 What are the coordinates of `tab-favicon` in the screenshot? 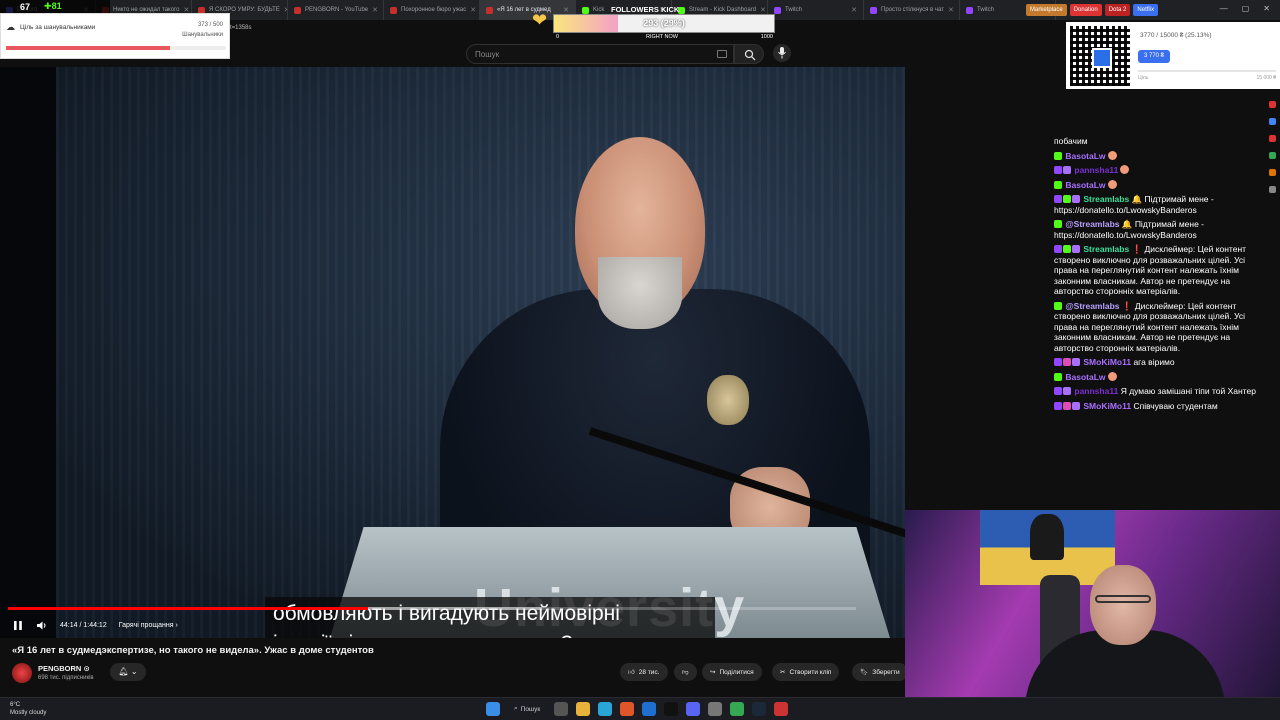 It's located at (969, 10).